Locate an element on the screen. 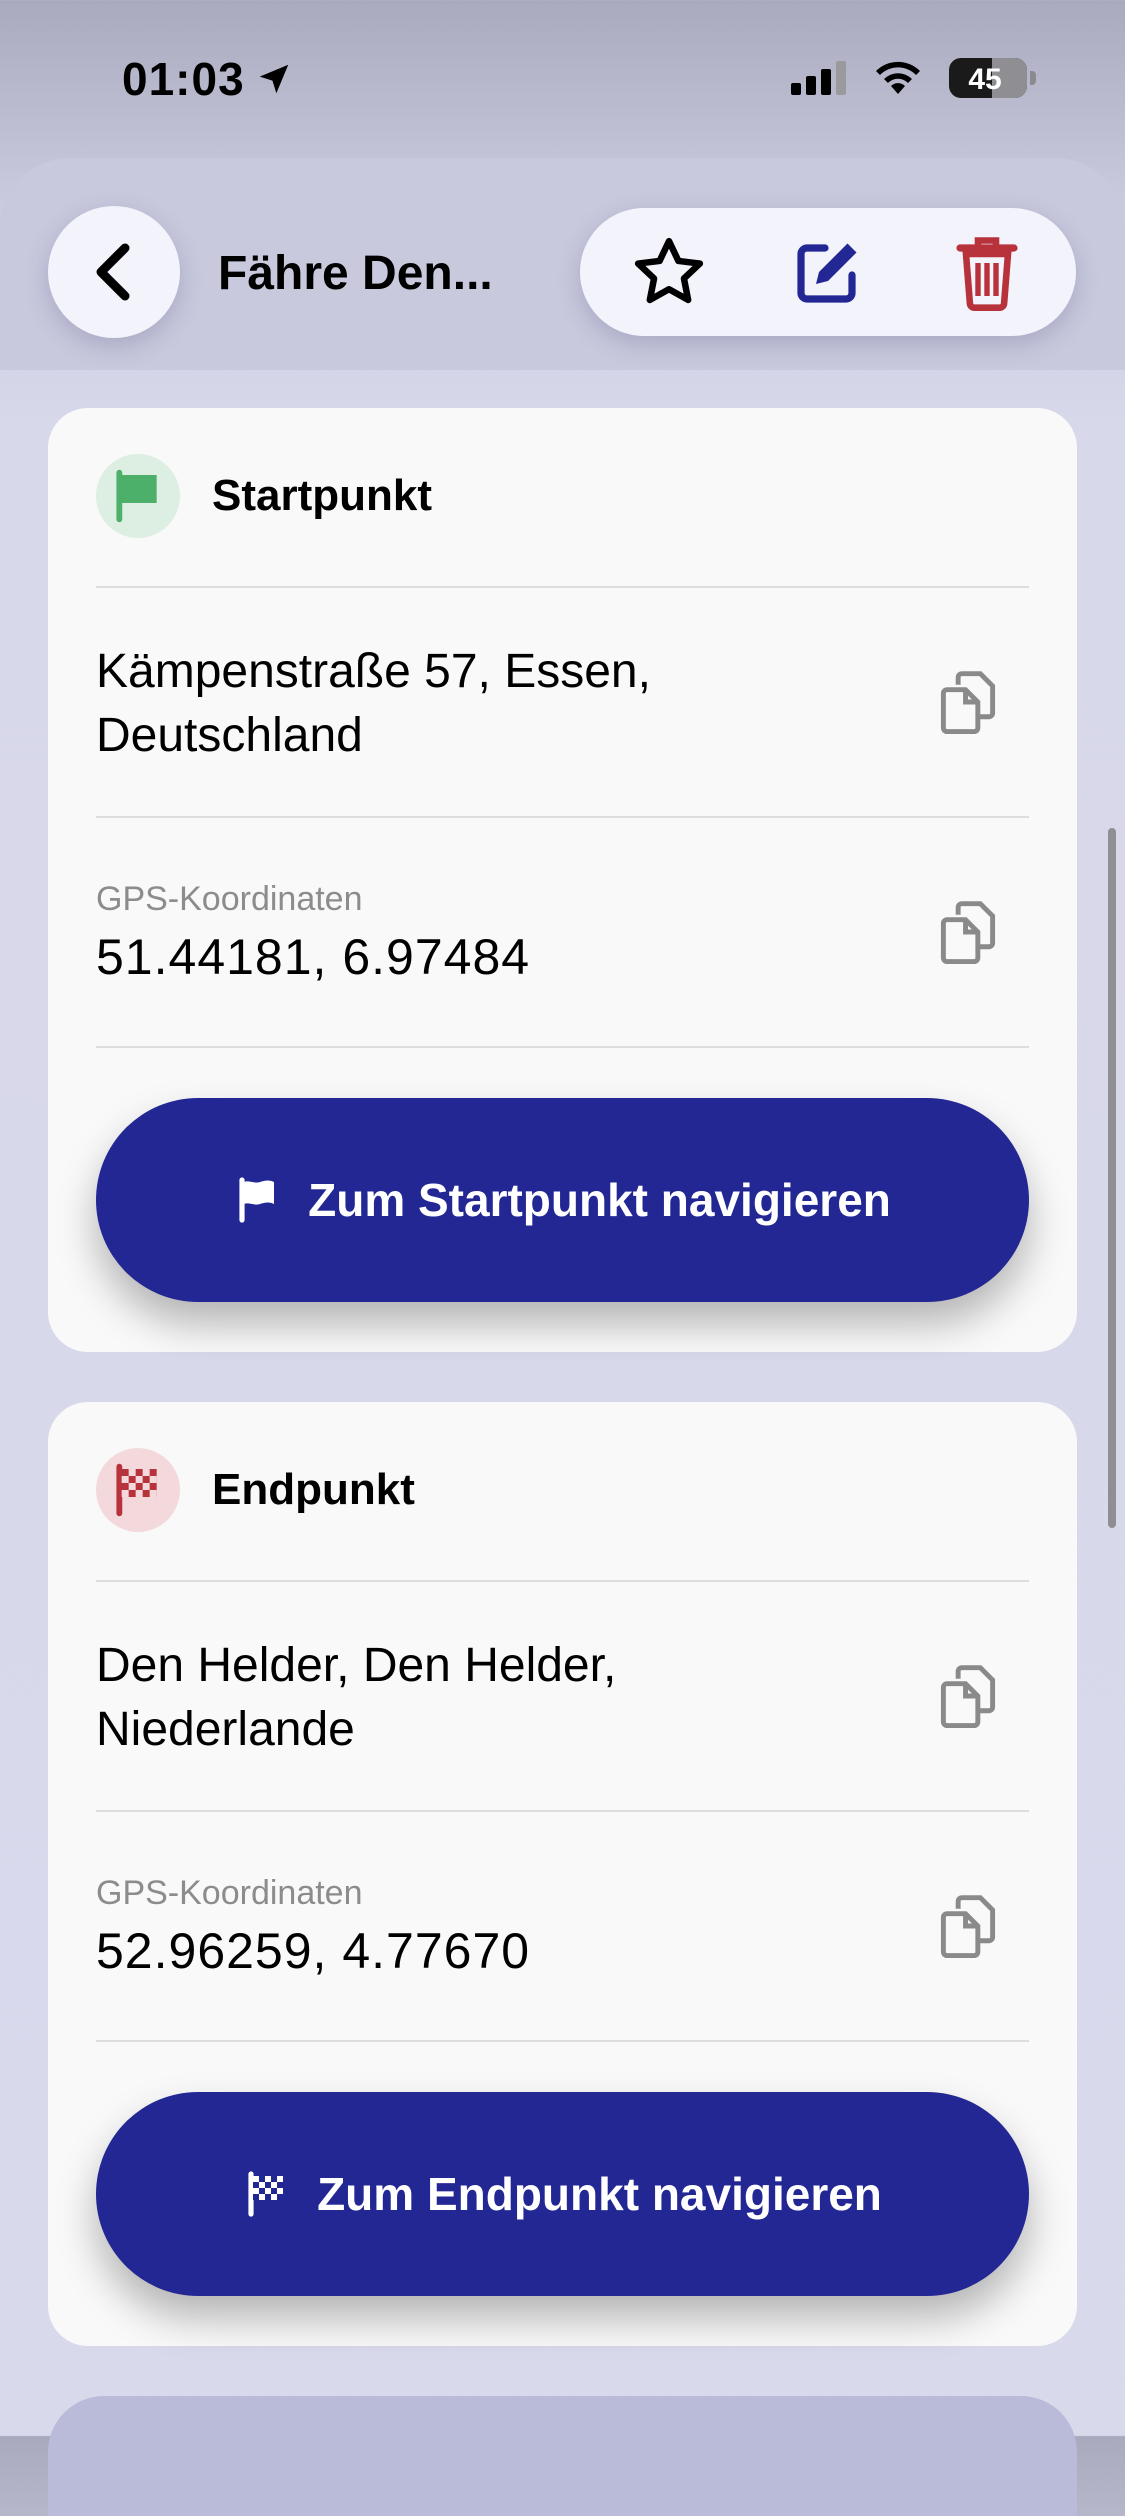 The image size is (1125, 2516). start-flag-badge is located at coordinates (138, 496).